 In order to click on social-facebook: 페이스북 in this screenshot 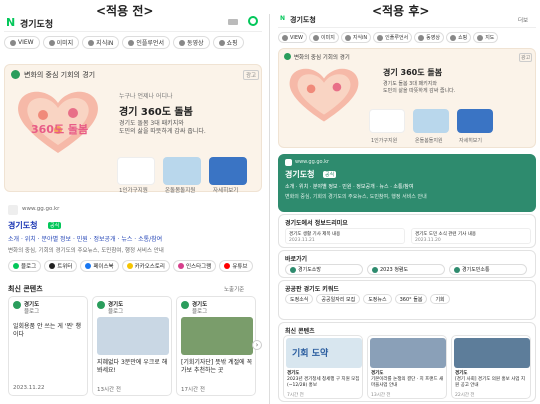, I will do `click(99, 266)`.